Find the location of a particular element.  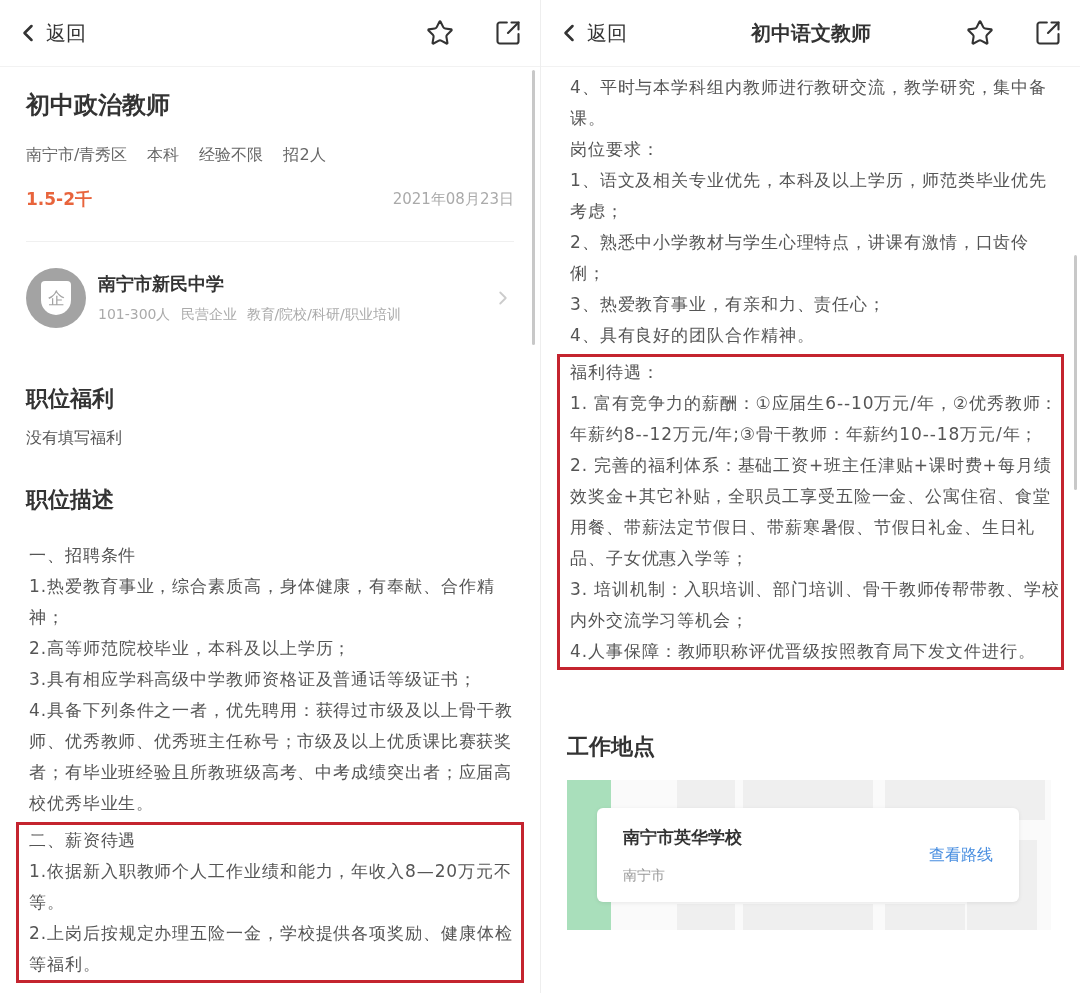

description-text: 4、平时与本学科组内教师进行教研交流，教学研究，集中备课。 is located at coordinates (809, 103).